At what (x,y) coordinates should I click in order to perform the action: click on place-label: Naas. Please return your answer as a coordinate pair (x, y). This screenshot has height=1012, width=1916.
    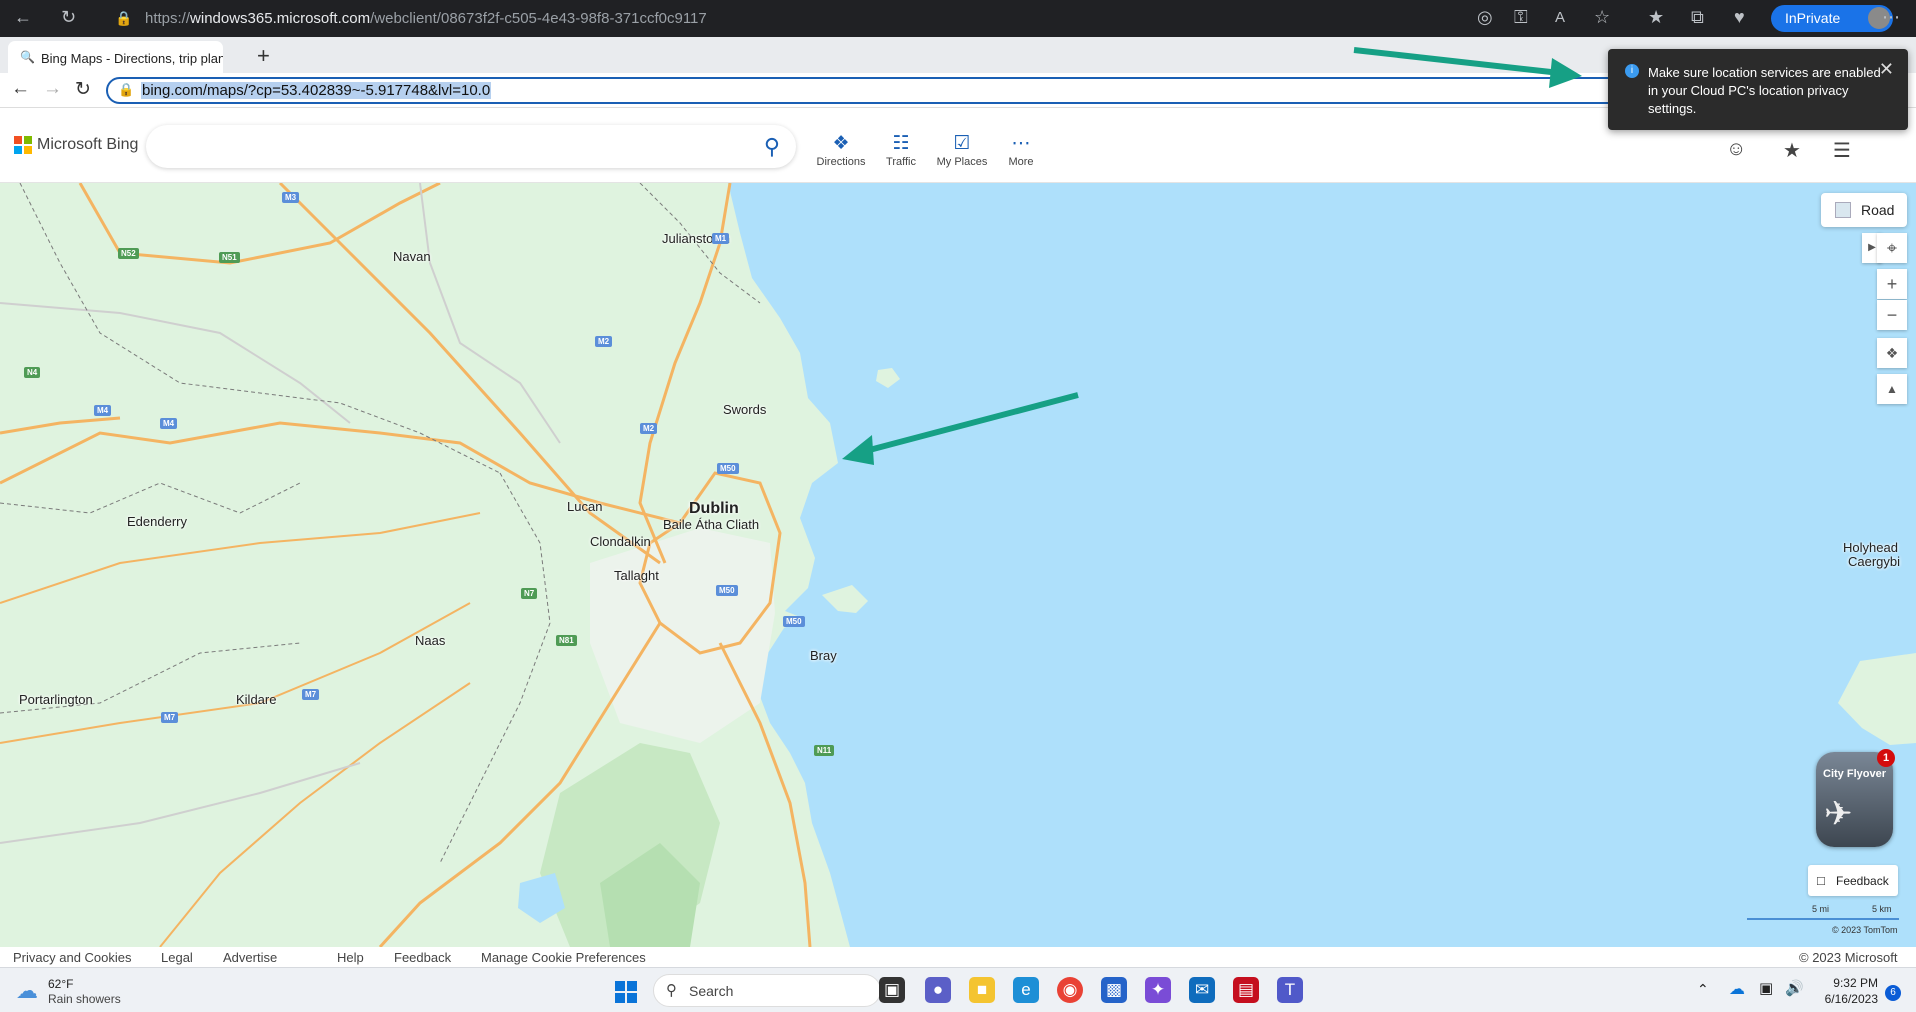
    Looking at the image, I should click on (430, 640).